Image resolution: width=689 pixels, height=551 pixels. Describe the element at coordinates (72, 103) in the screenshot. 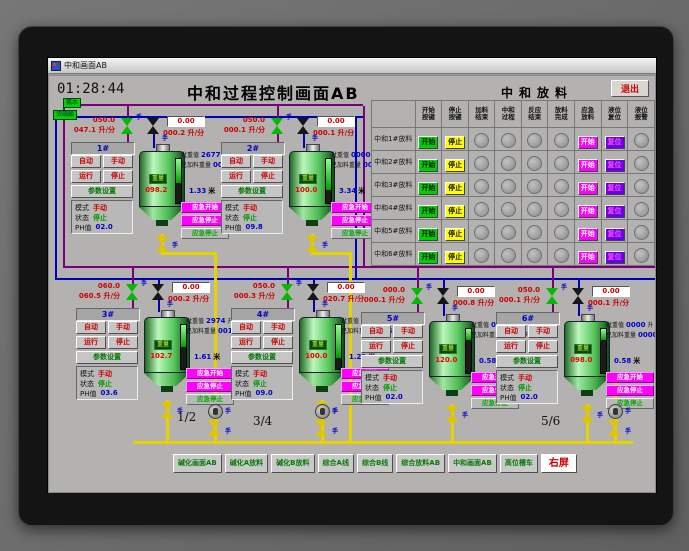

I see `pipe-label-ammonia: 氨水` at that location.